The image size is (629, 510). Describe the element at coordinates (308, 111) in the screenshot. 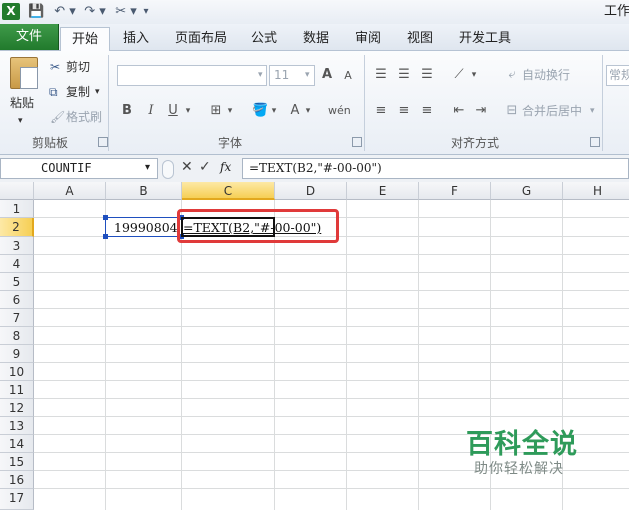

I see `font-color-dropdown-icon: ▾` at that location.